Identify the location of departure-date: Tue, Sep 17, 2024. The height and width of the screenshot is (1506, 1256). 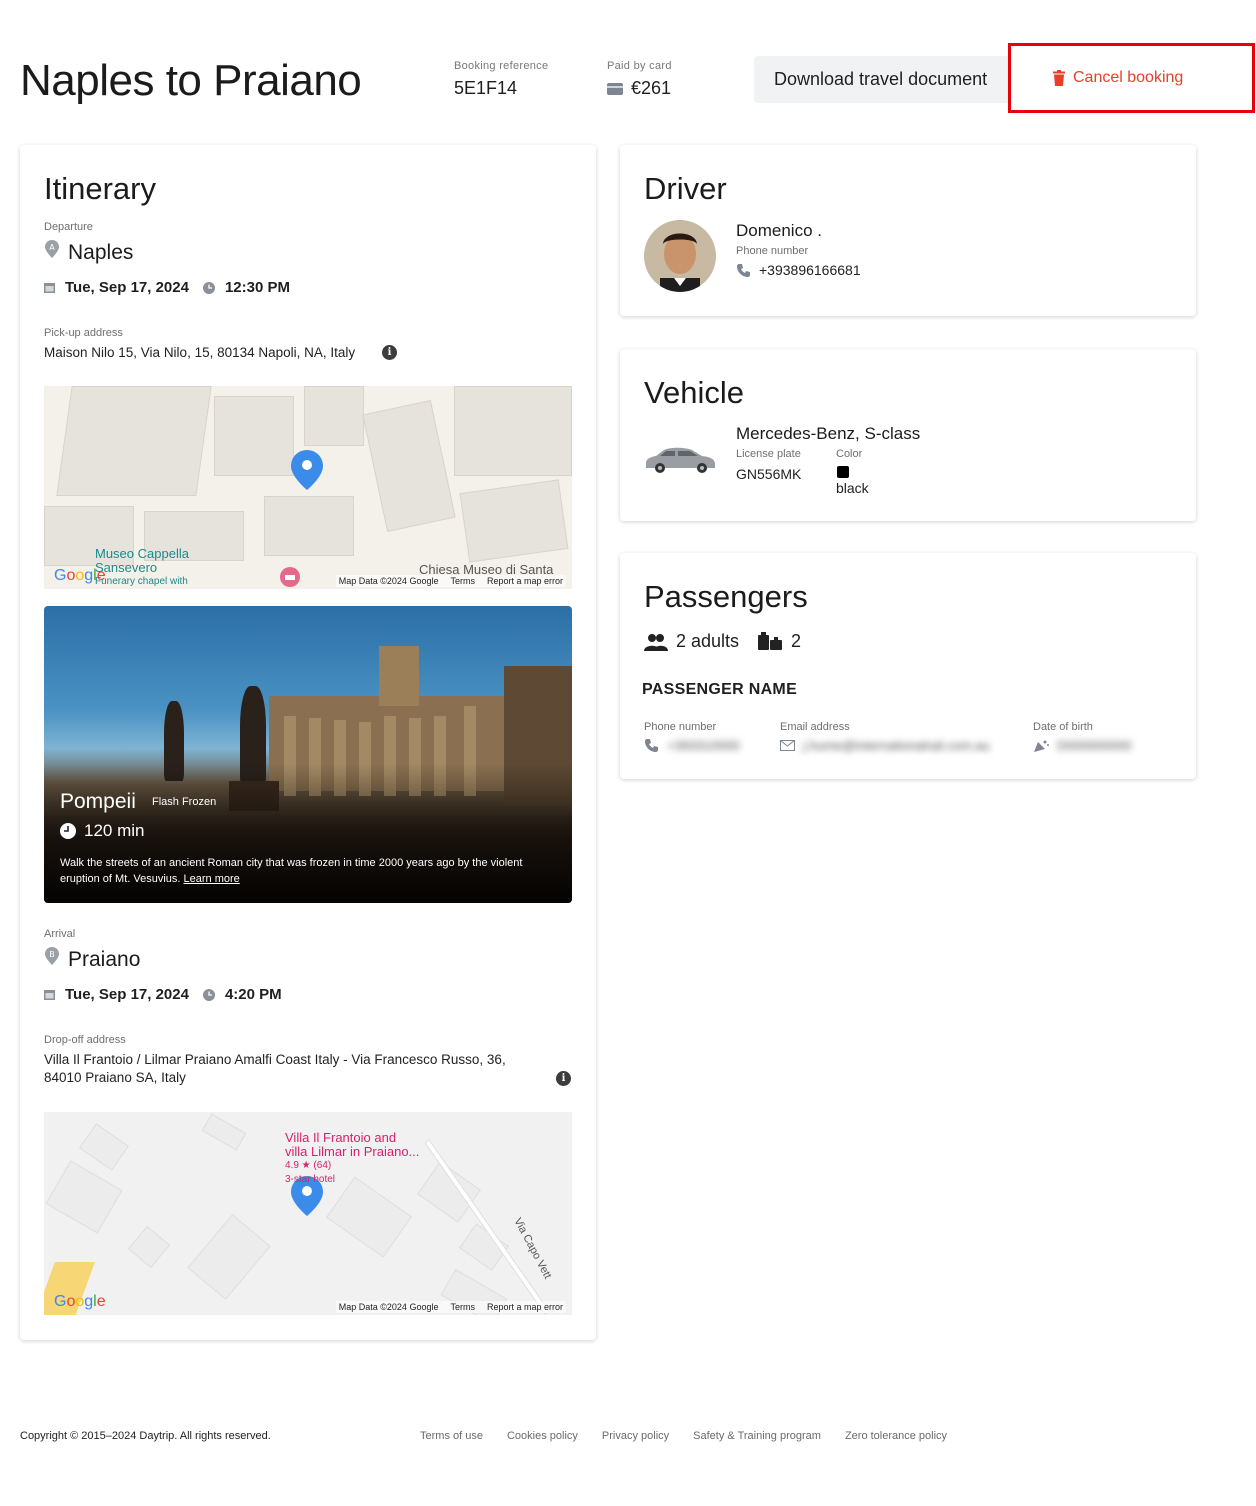
(127, 287).